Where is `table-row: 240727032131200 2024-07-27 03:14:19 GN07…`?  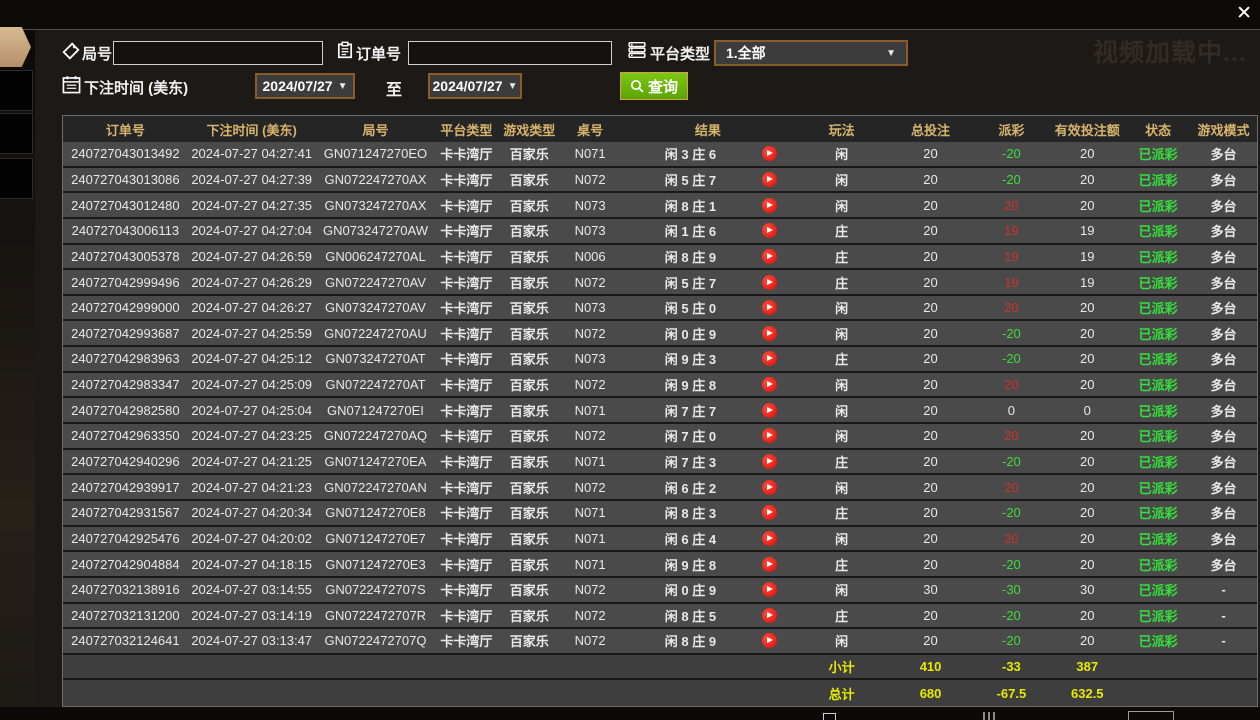 table-row: 240727032131200 2024-07-27 03:14:19 GN07… is located at coordinates (660, 616).